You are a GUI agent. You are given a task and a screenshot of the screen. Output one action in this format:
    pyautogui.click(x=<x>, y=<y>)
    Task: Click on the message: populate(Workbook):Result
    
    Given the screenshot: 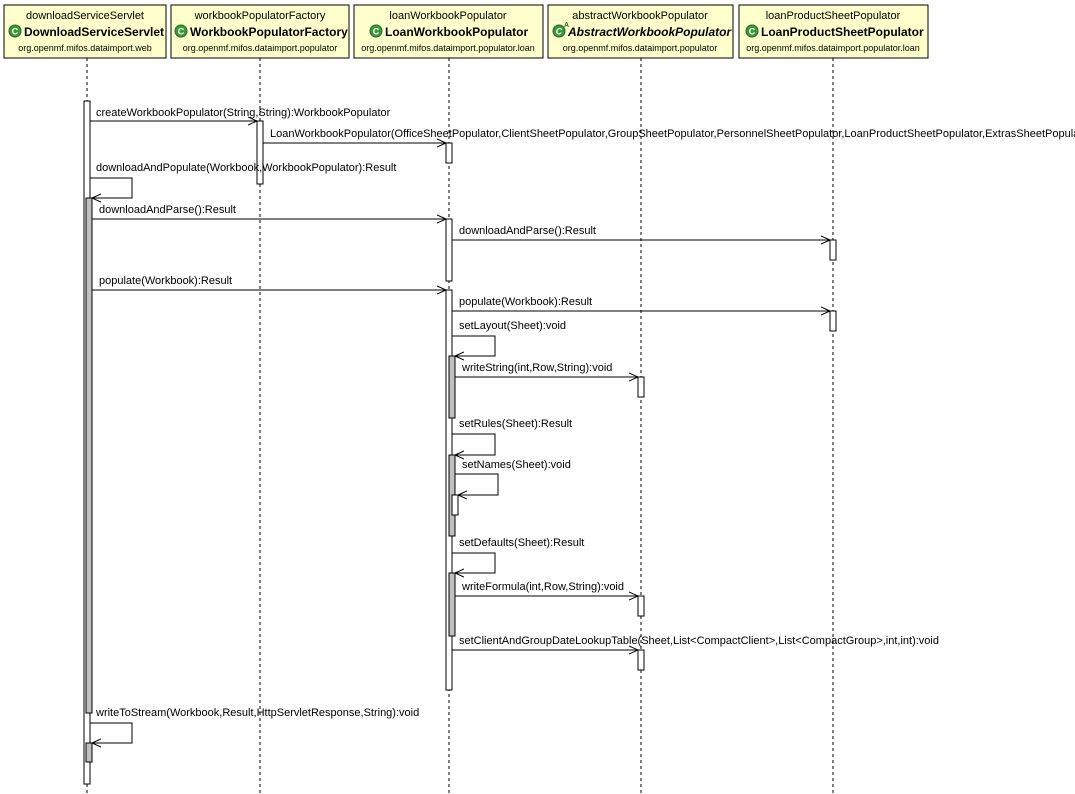 What is the action you would take?
    pyautogui.click(x=269, y=282)
    